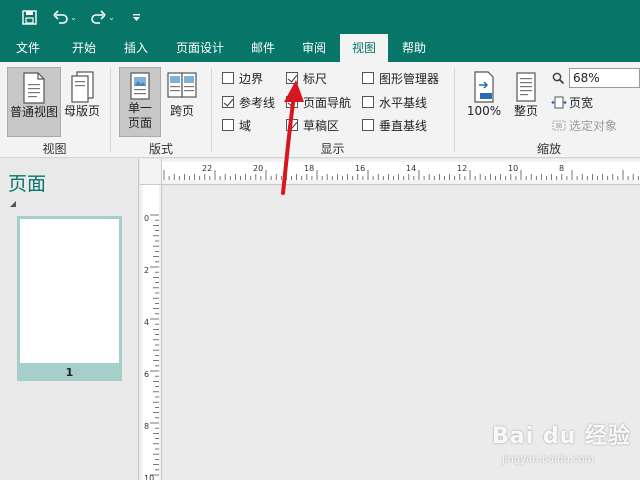  Describe the element at coordinates (462, 168) in the screenshot. I see `ruler-tick-label: 12` at that location.